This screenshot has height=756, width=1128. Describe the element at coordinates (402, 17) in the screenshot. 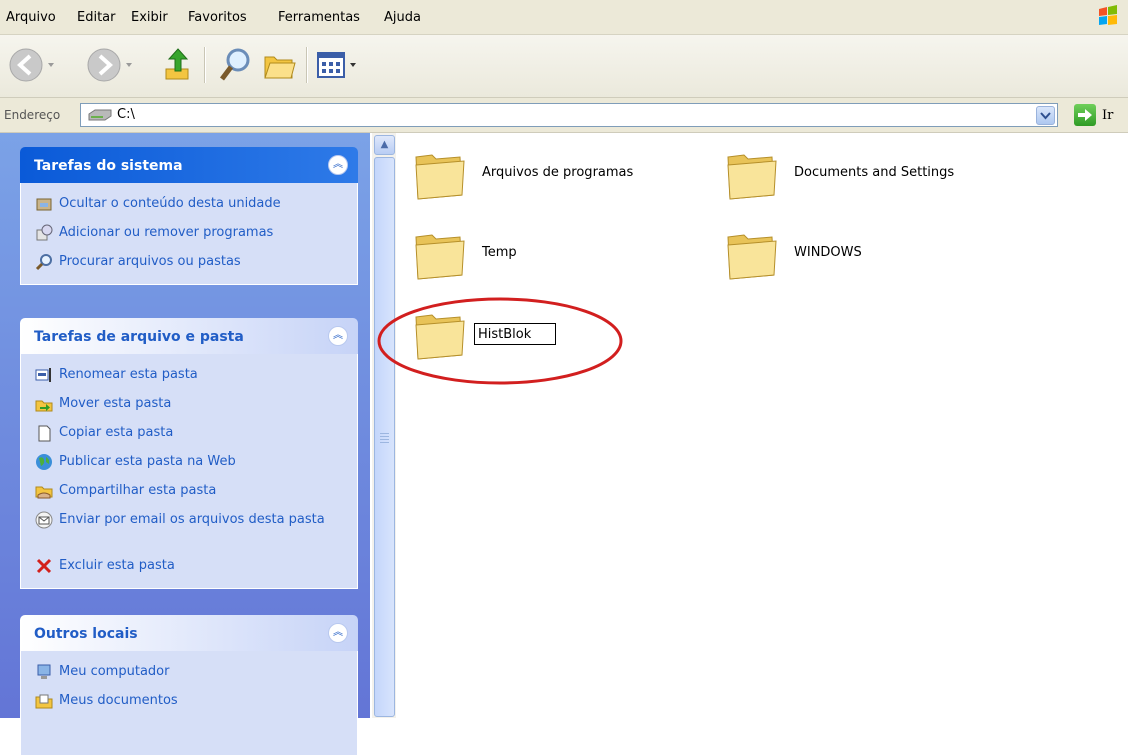

I see `menu-ajuda: Ajuda` at that location.